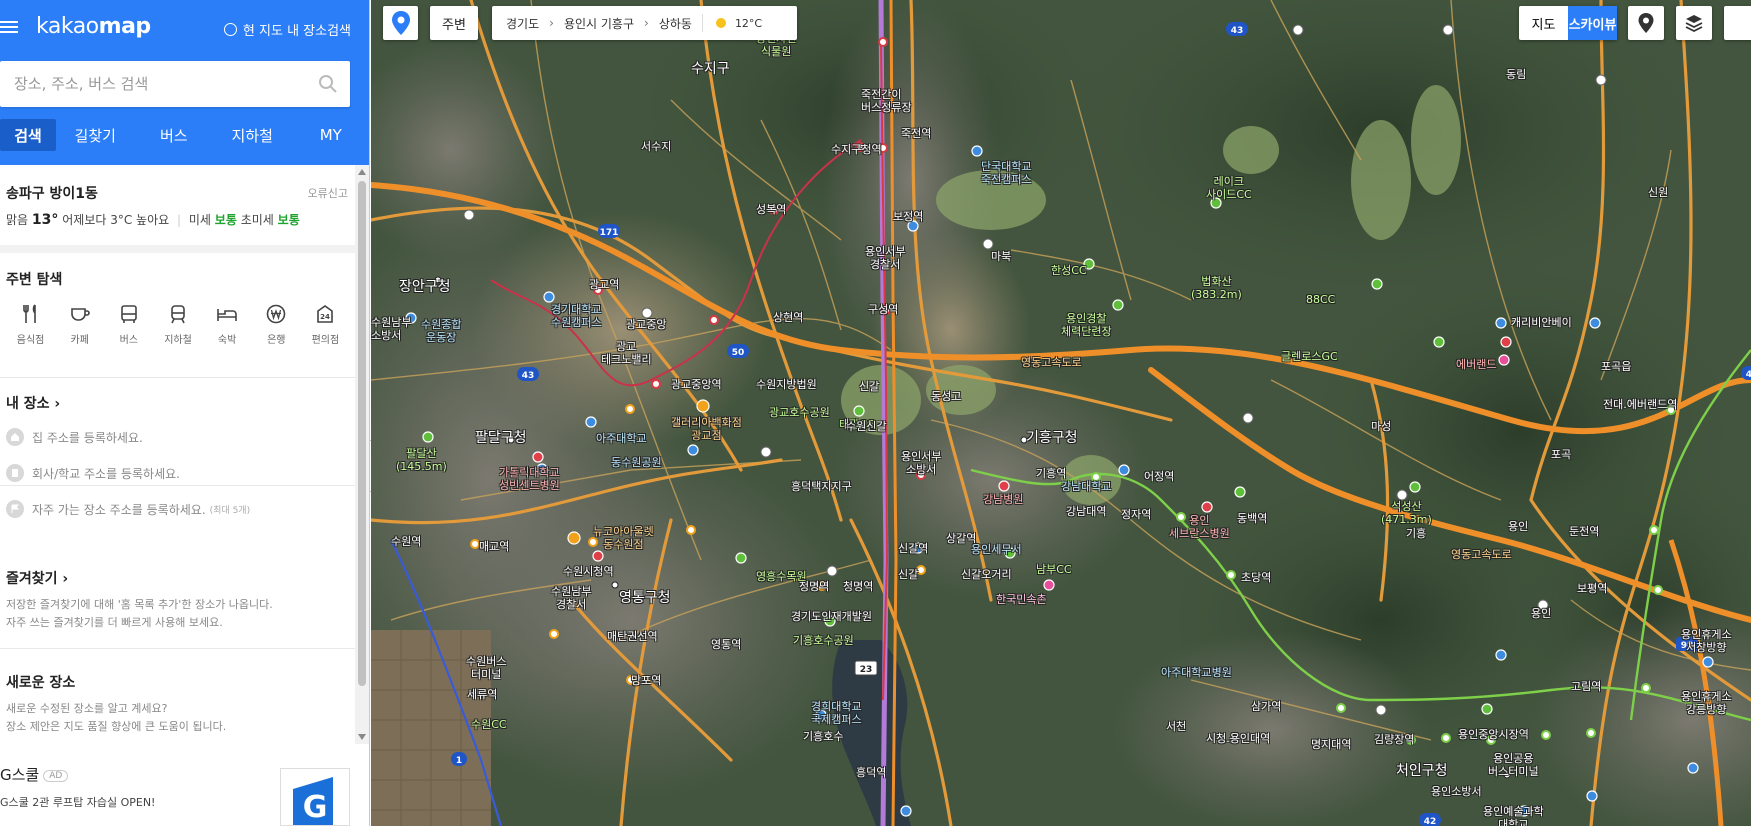 The height and width of the screenshot is (826, 1751). What do you see at coordinates (95, 135) in the screenshot?
I see `tab-directions: 길찾기` at bounding box center [95, 135].